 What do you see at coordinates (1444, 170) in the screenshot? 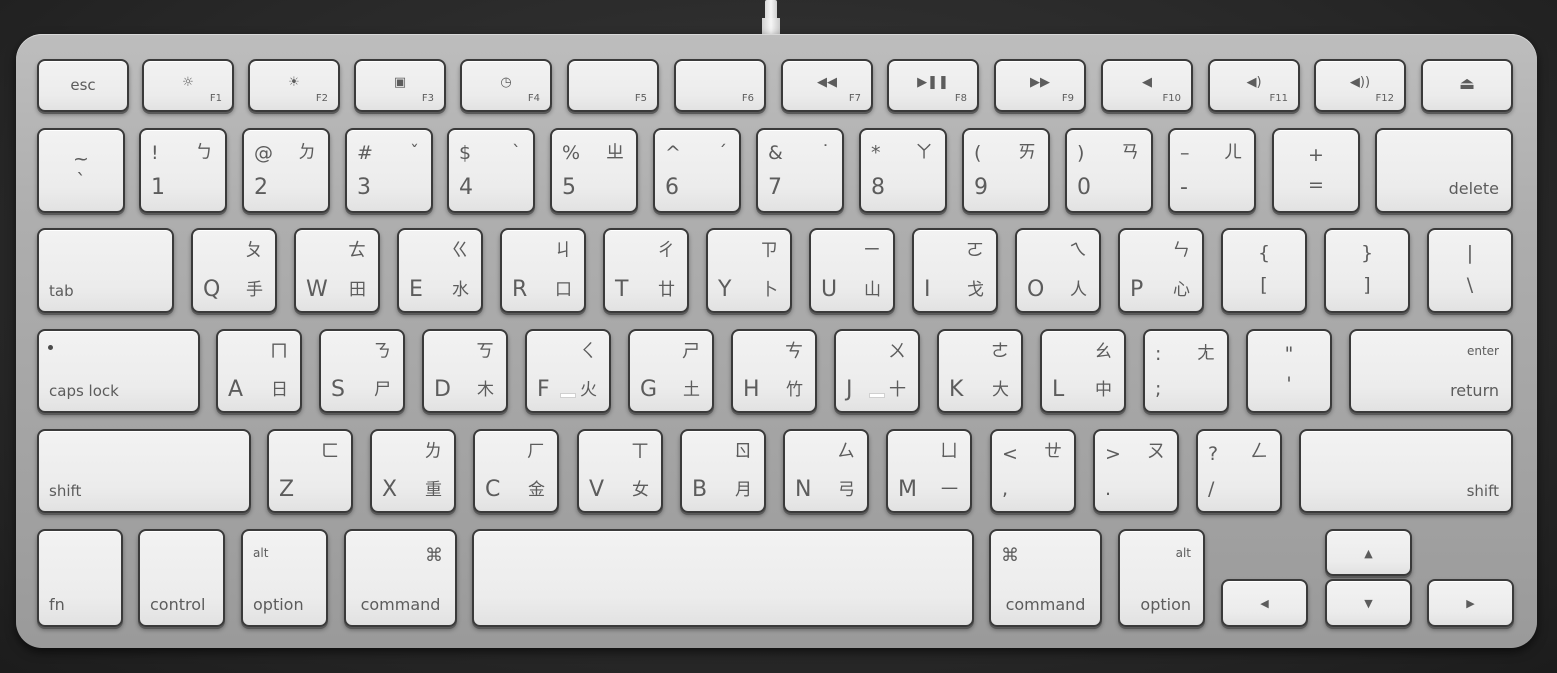
I see `key-delete: delete` at bounding box center [1444, 170].